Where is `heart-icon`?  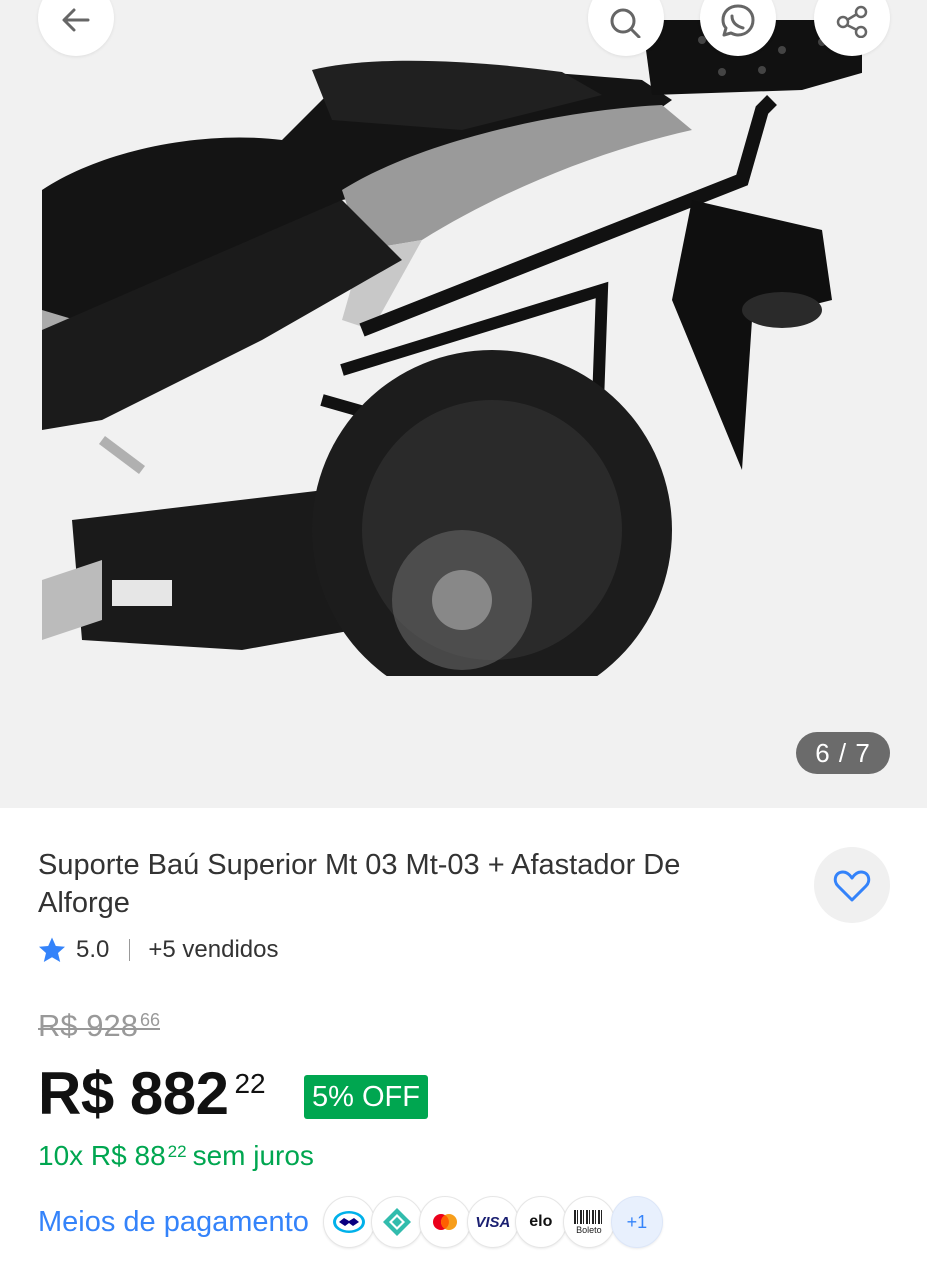
heart-icon is located at coordinates (852, 886).